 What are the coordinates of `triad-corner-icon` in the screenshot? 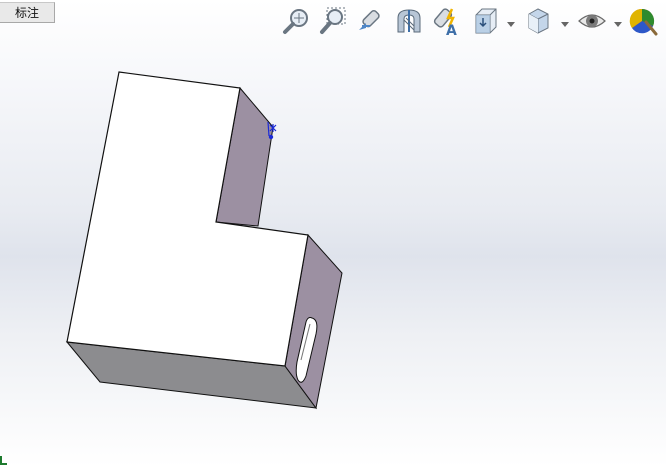 It's located at (3, 460).